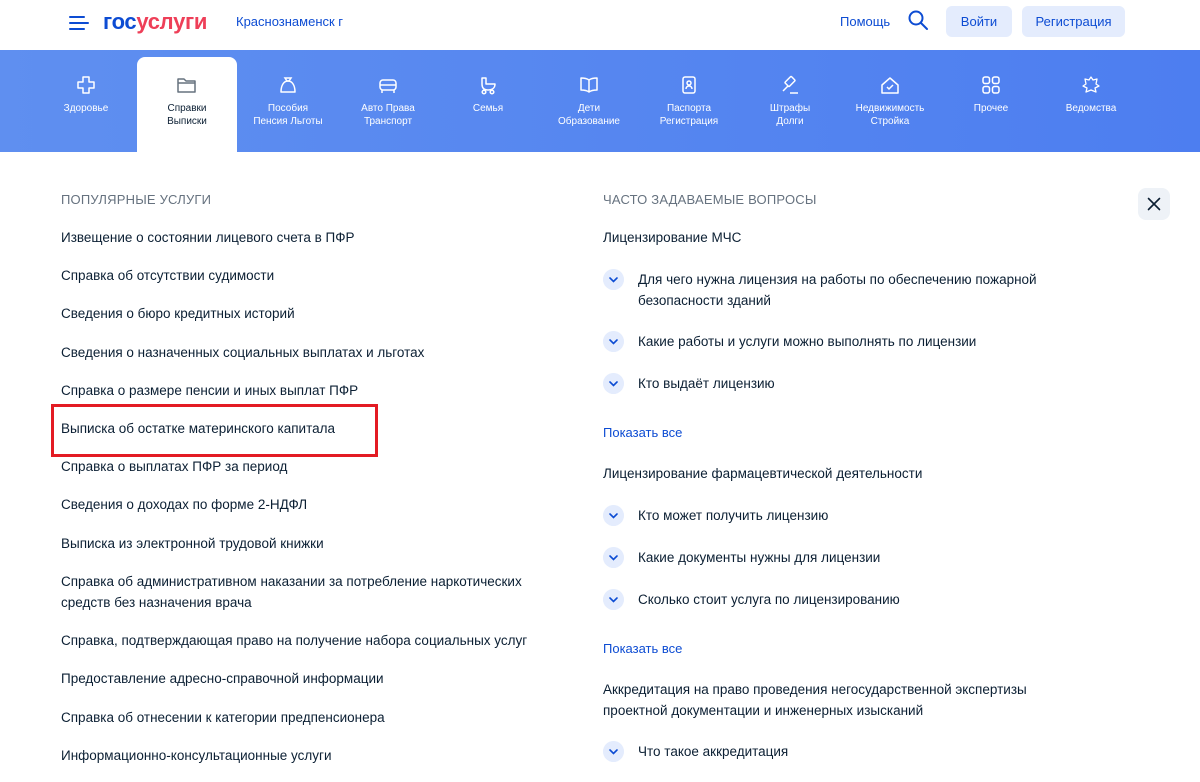  Describe the element at coordinates (288, 101) in the screenshot. I see `category-benefits: Пособия Пенсия Льготы` at that location.